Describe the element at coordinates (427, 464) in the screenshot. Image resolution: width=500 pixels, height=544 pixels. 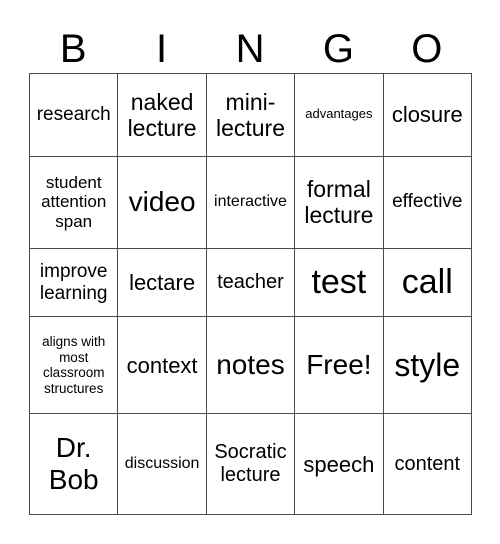
I see `bingo-cell: content` at that location.